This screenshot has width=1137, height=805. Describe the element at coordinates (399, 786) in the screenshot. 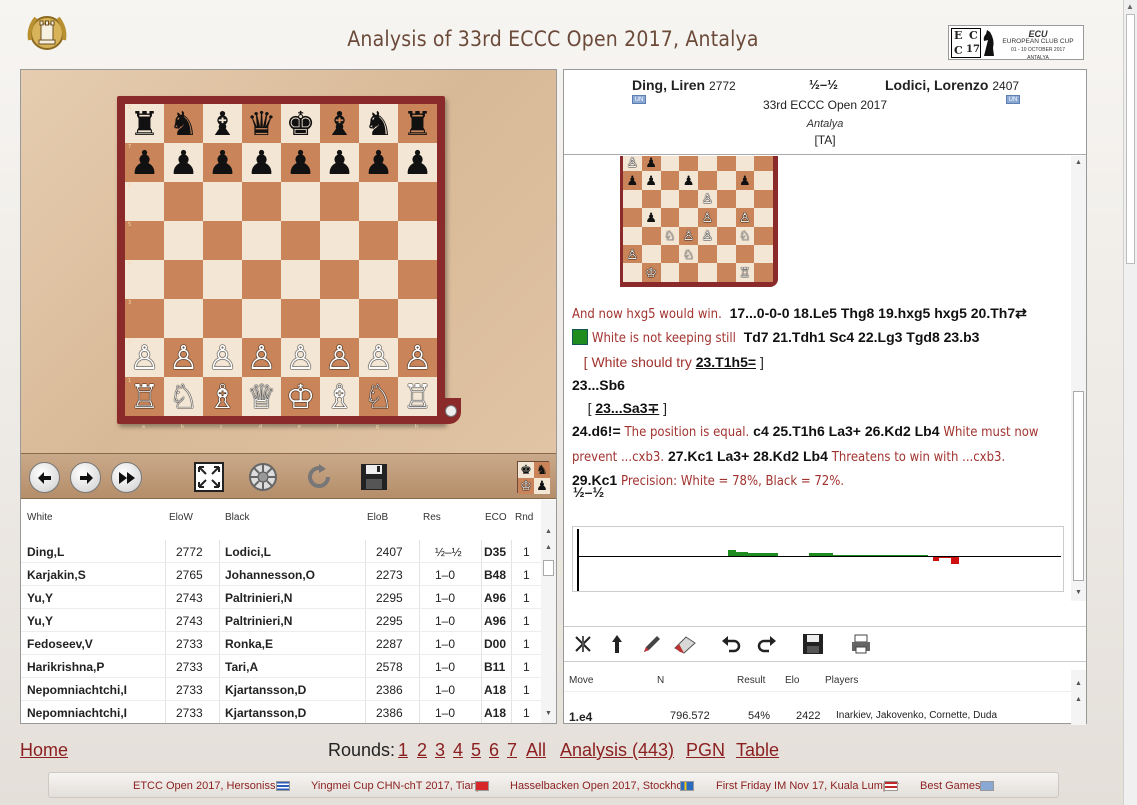

I see `event-link-tianjin: Yingmei Cup CHN-chT 2017, Tianjin` at that location.